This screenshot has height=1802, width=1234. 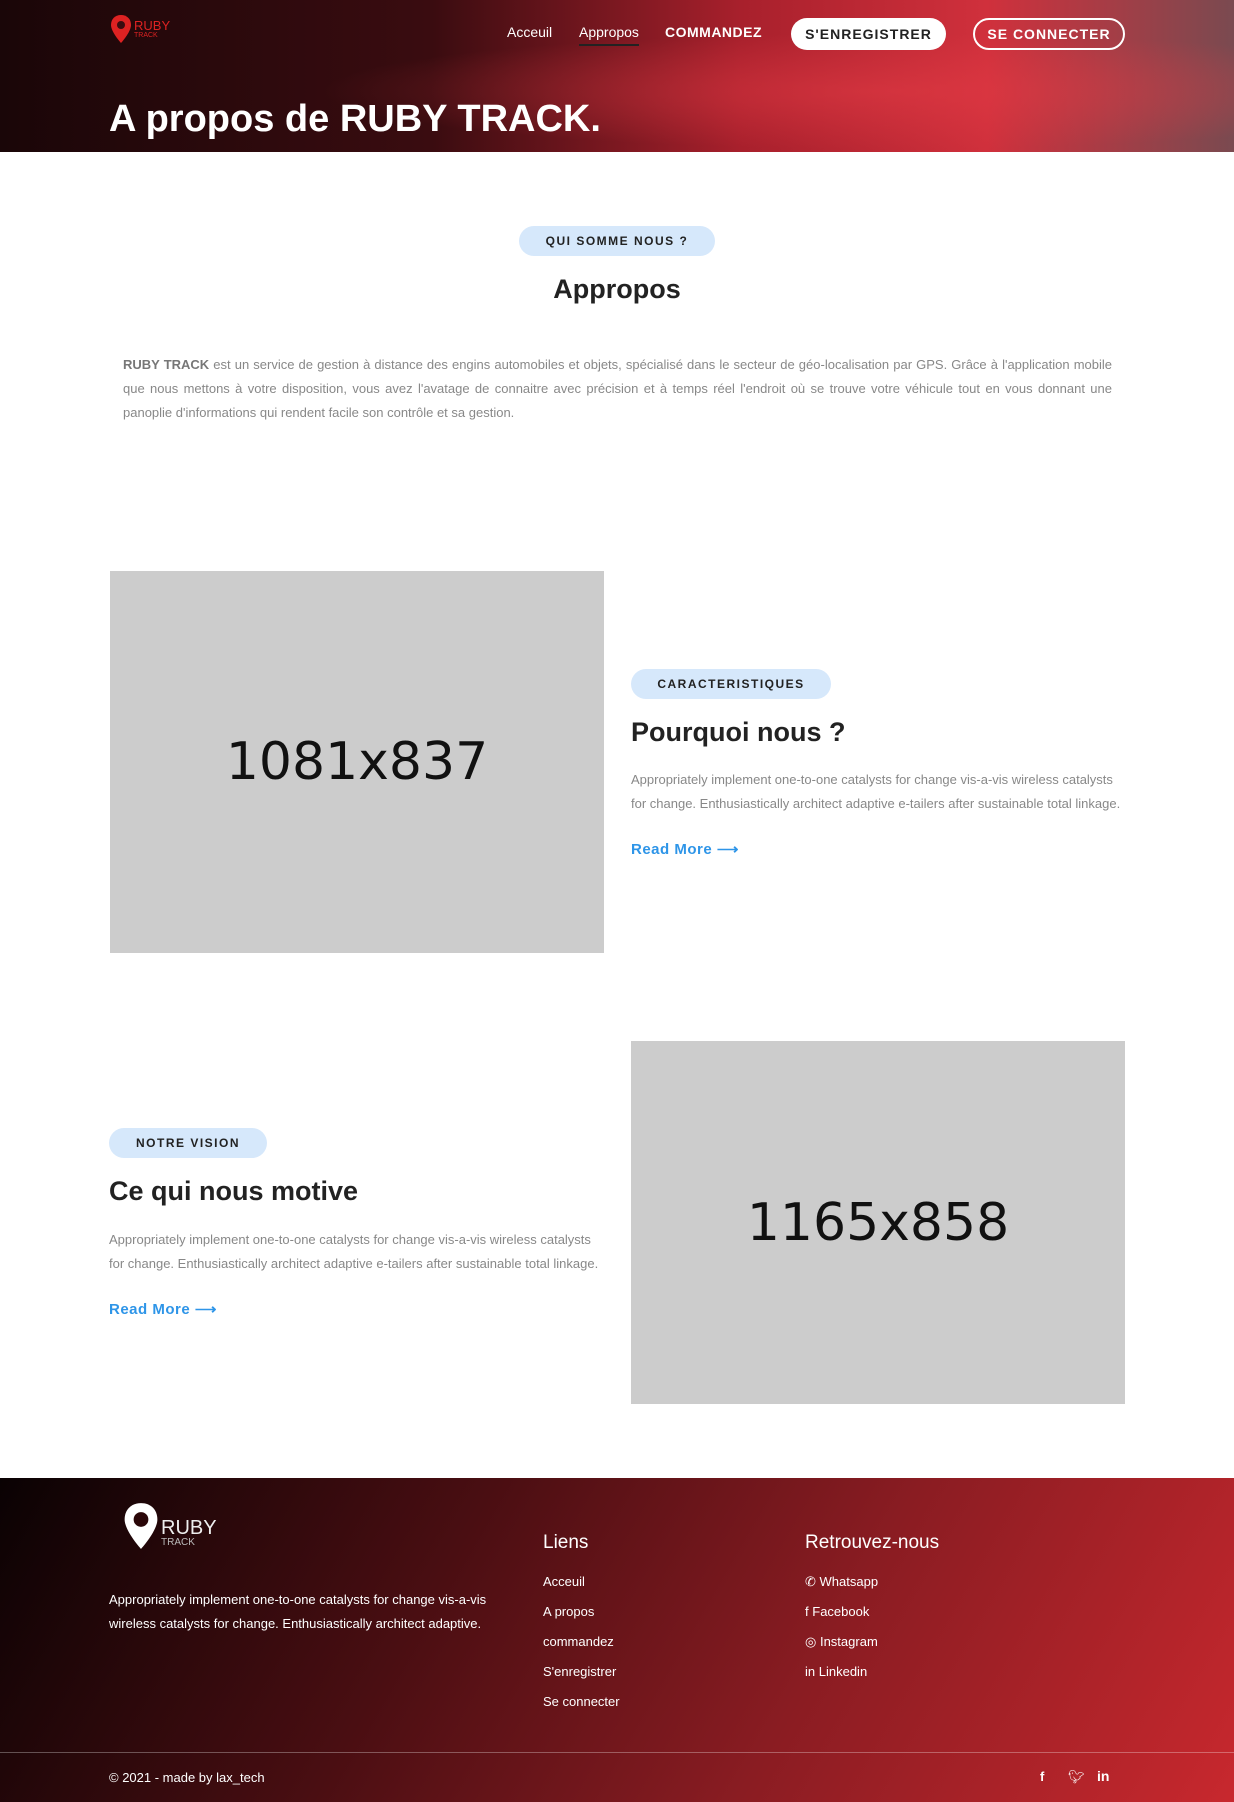 What do you see at coordinates (841, 1611) in the screenshot?
I see `facebook-label: Facebook` at bounding box center [841, 1611].